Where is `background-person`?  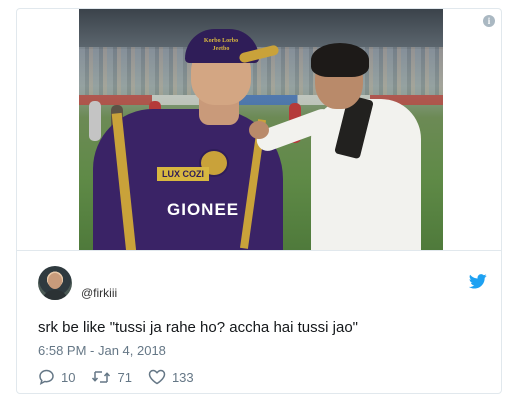
background-person is located at coordinates (95, 121).